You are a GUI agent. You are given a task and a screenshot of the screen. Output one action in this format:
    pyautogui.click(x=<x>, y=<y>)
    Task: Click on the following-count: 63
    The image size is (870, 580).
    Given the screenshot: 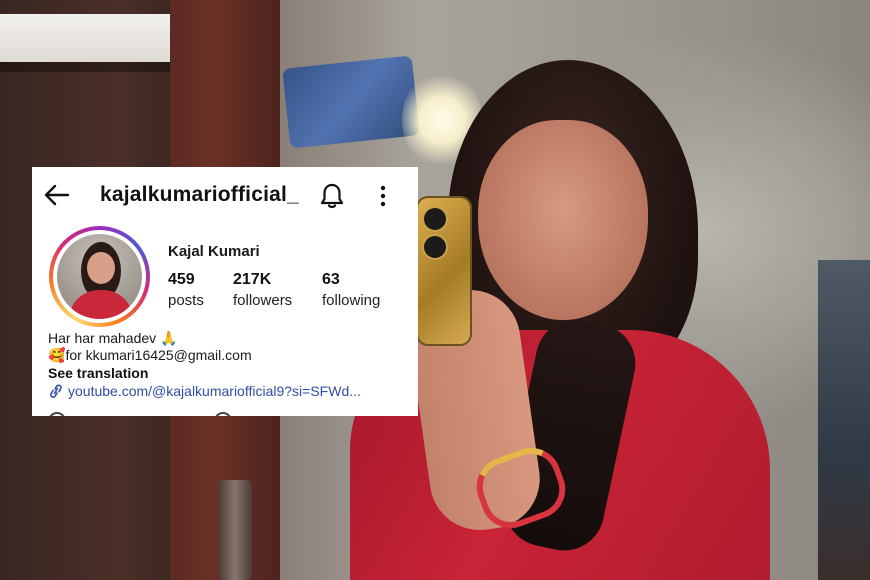 What is the action you would take?
    pyautogui.click(x=331, y=279)
    